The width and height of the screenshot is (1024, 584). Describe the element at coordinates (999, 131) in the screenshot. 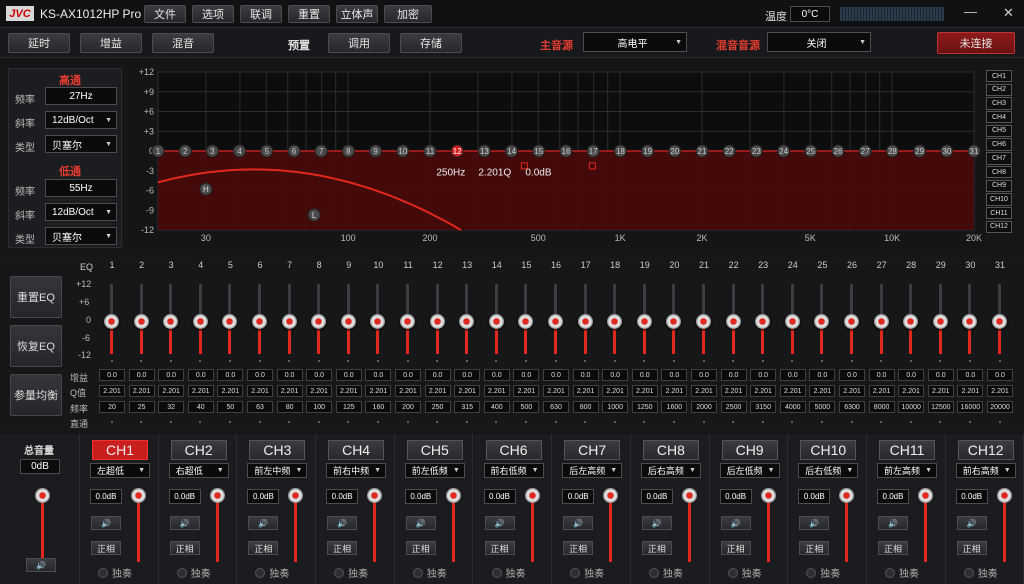

I see `ch-list-ch5: CH5` at that location.